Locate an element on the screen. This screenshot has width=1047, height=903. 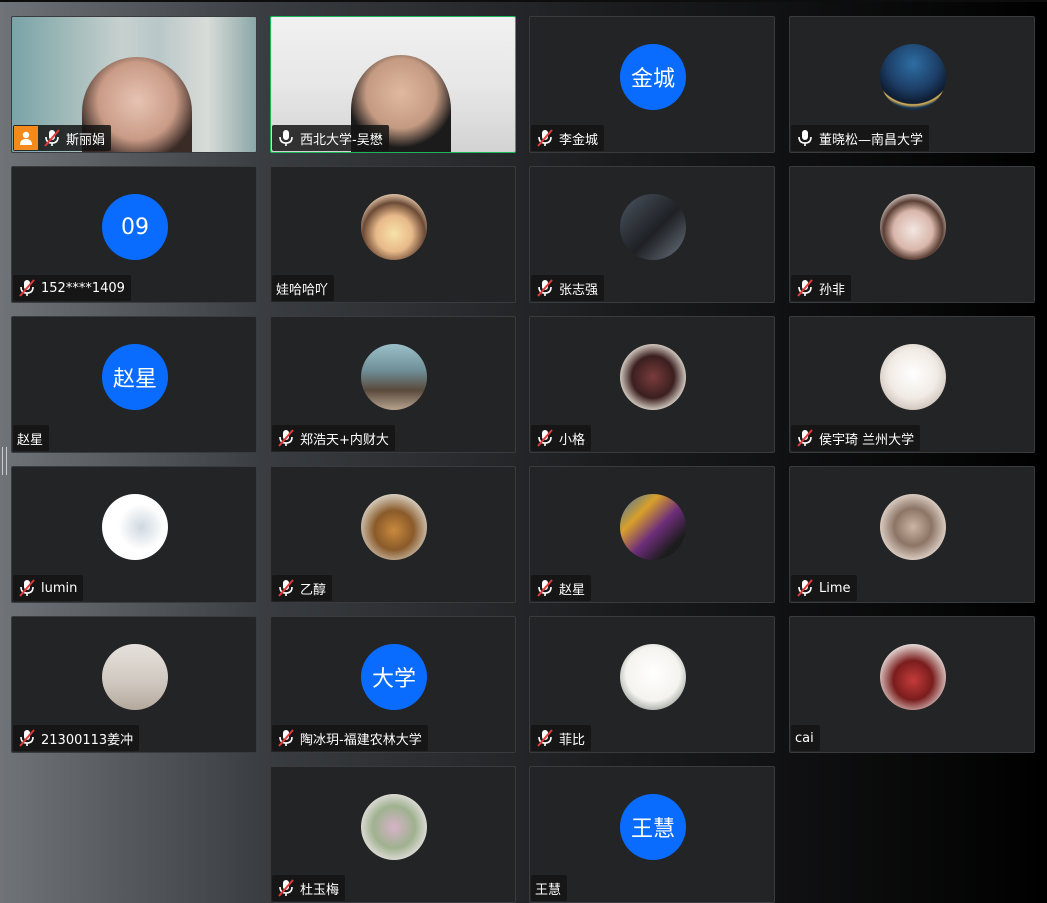
participant-name: 张志强 is located at coordinates (579, 290).